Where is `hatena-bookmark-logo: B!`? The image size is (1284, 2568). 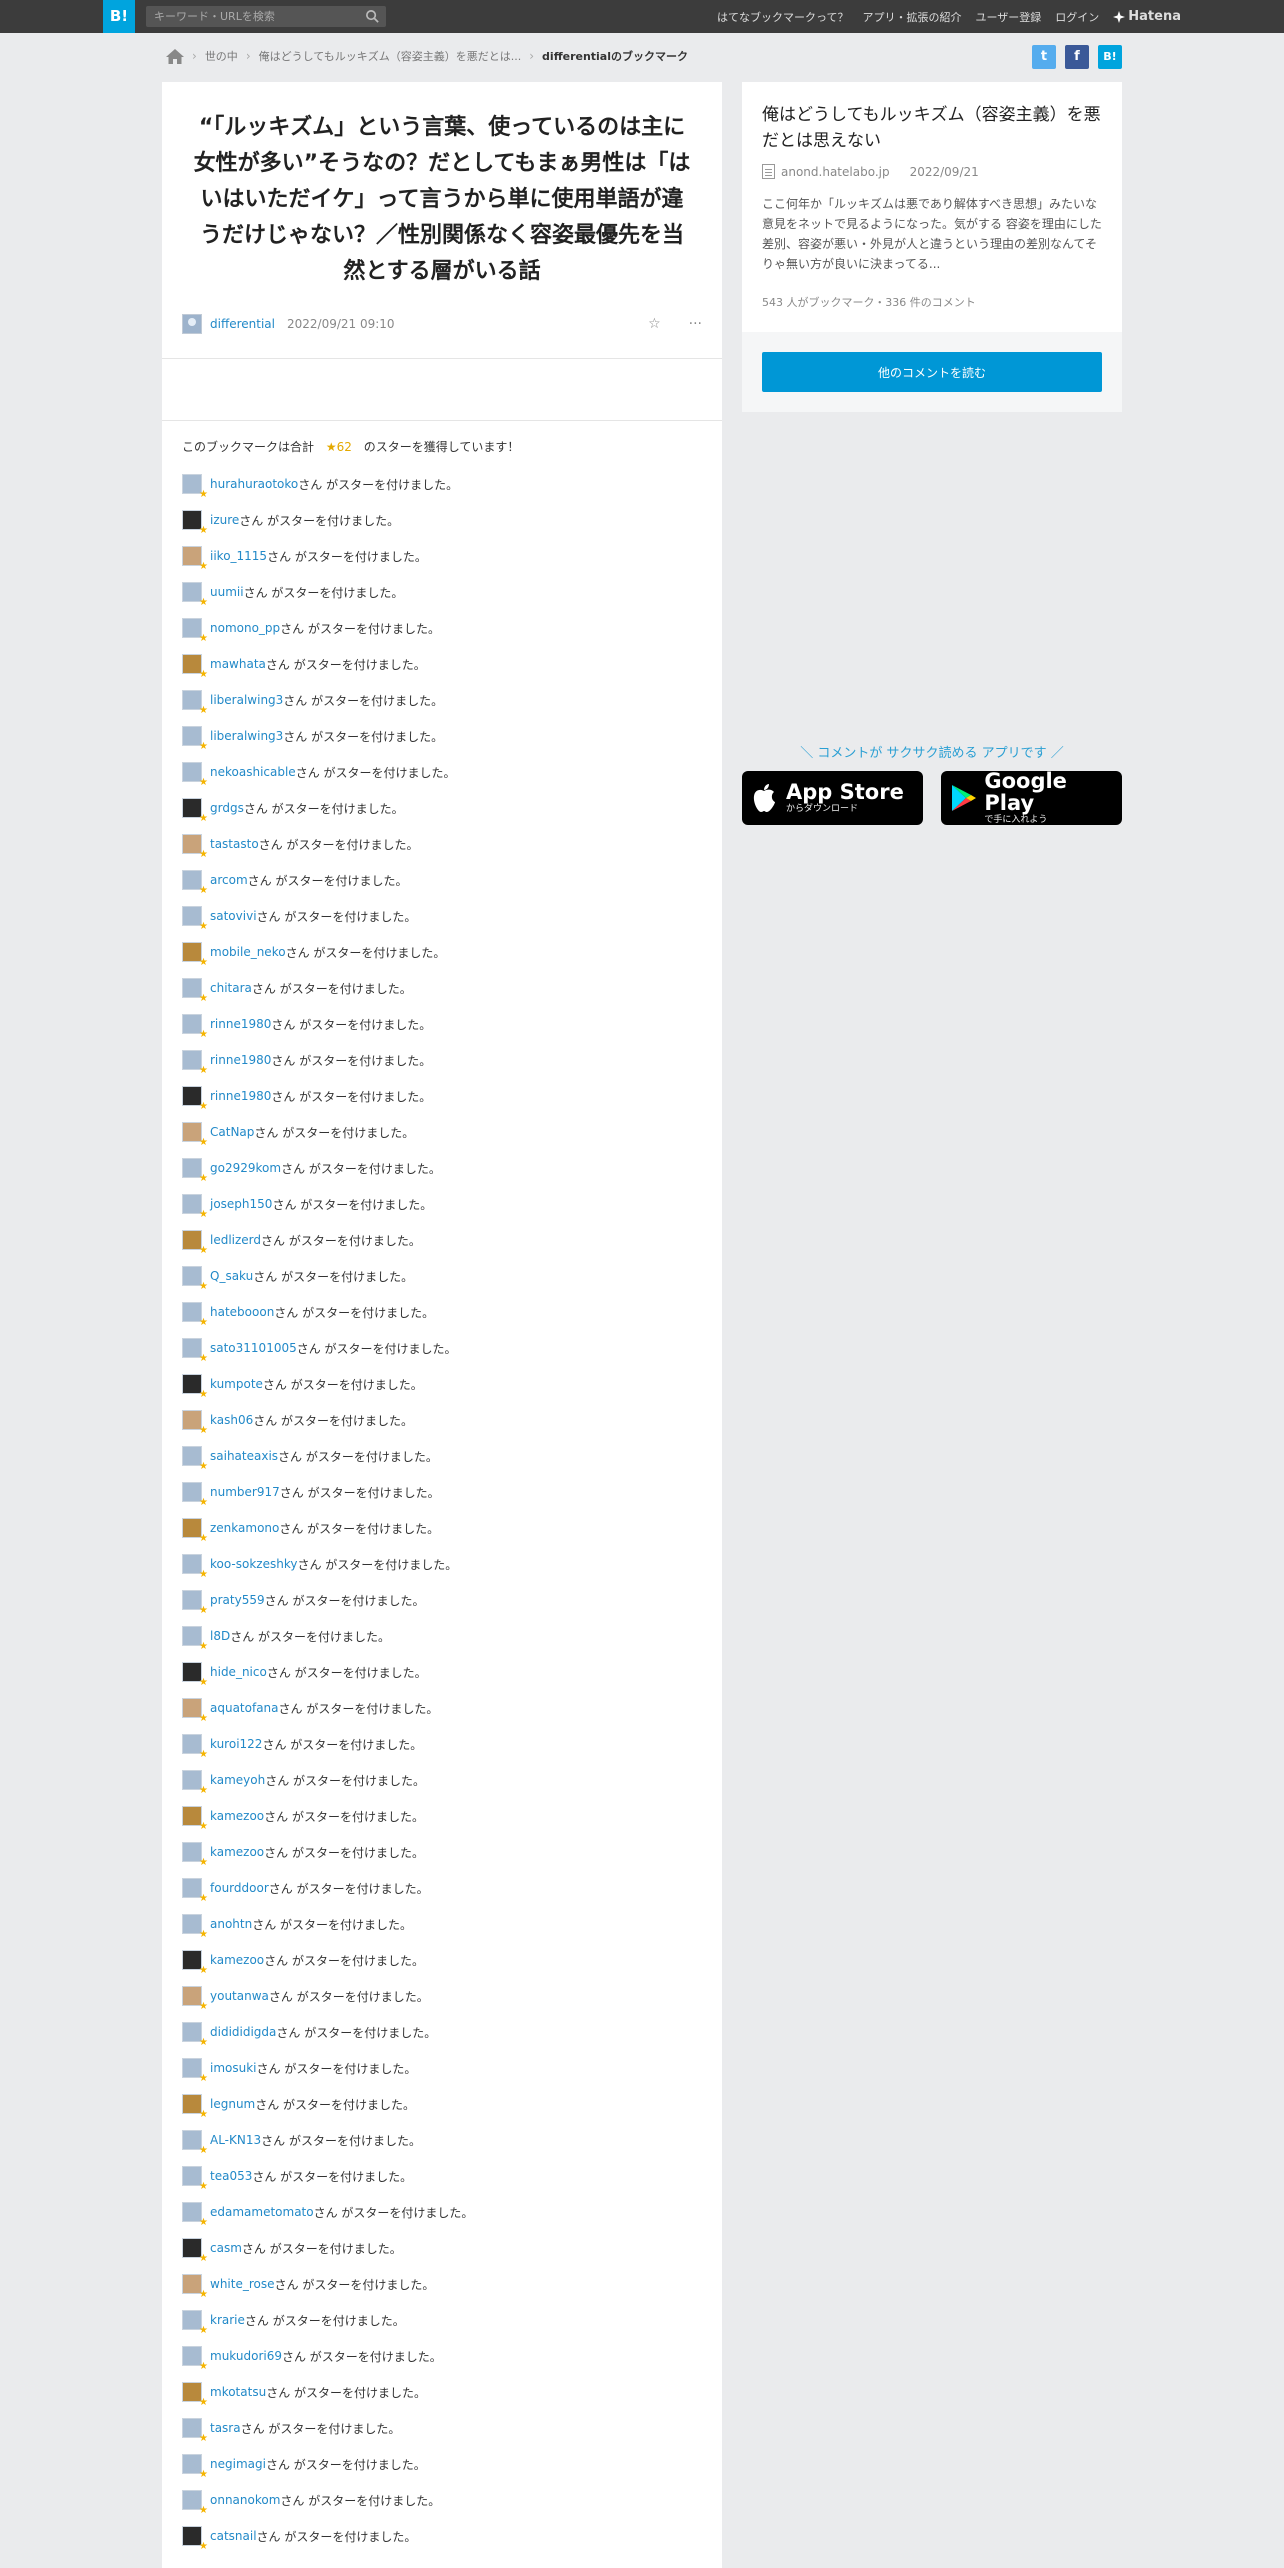 hatena-bookmark-logo: B! is located at coordinates (119, 16).